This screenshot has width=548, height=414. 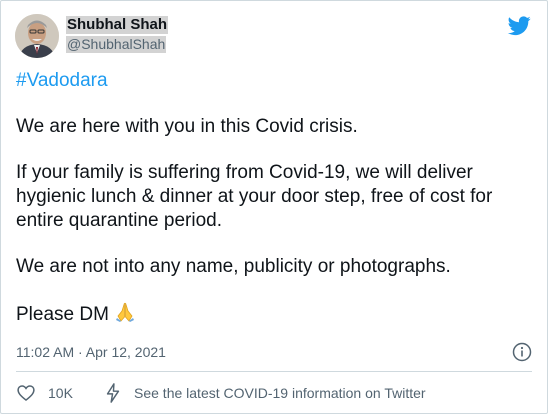 What do you see at coordinates (522, 352) in the screenshot?
I see `info-icon` at bounding box center [522, 352].